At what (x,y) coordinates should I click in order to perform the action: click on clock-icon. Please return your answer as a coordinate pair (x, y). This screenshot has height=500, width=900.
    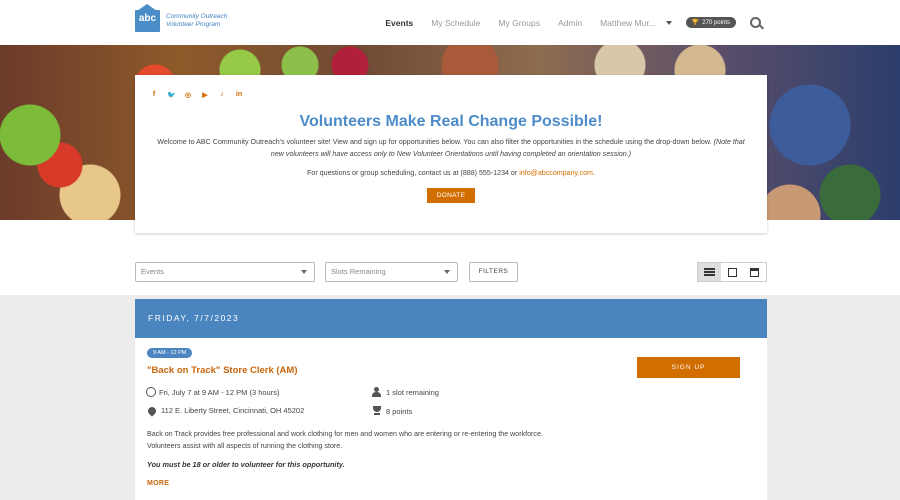
    Looking at the image, I should click on (151, 392).